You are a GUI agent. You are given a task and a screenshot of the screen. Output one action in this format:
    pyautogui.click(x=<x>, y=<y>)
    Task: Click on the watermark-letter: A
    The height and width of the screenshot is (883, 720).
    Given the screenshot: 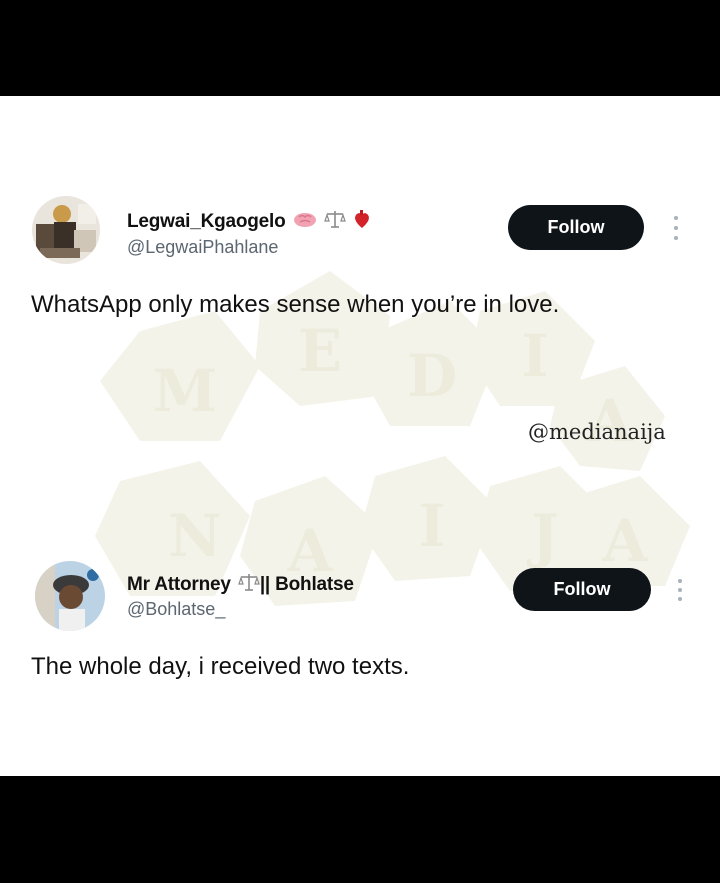 What is the action you would take?
    pyautogui.click(x=624, y=541)
    